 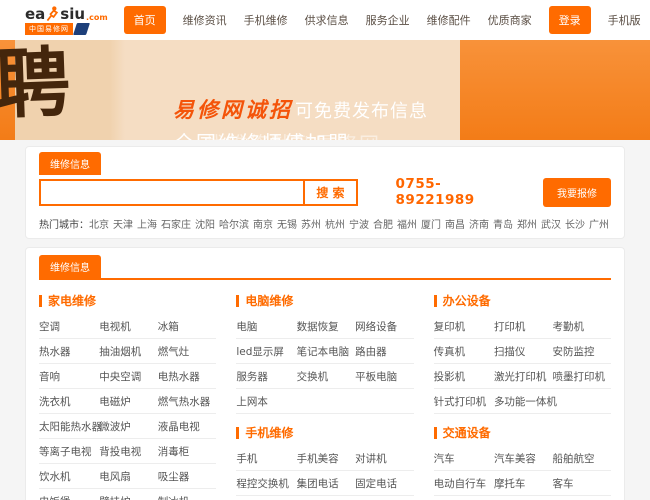 What do you see at coordinates (326, 376) in the screenshot?
I see `category-item: 交换机` at bounding box center [326, 376].